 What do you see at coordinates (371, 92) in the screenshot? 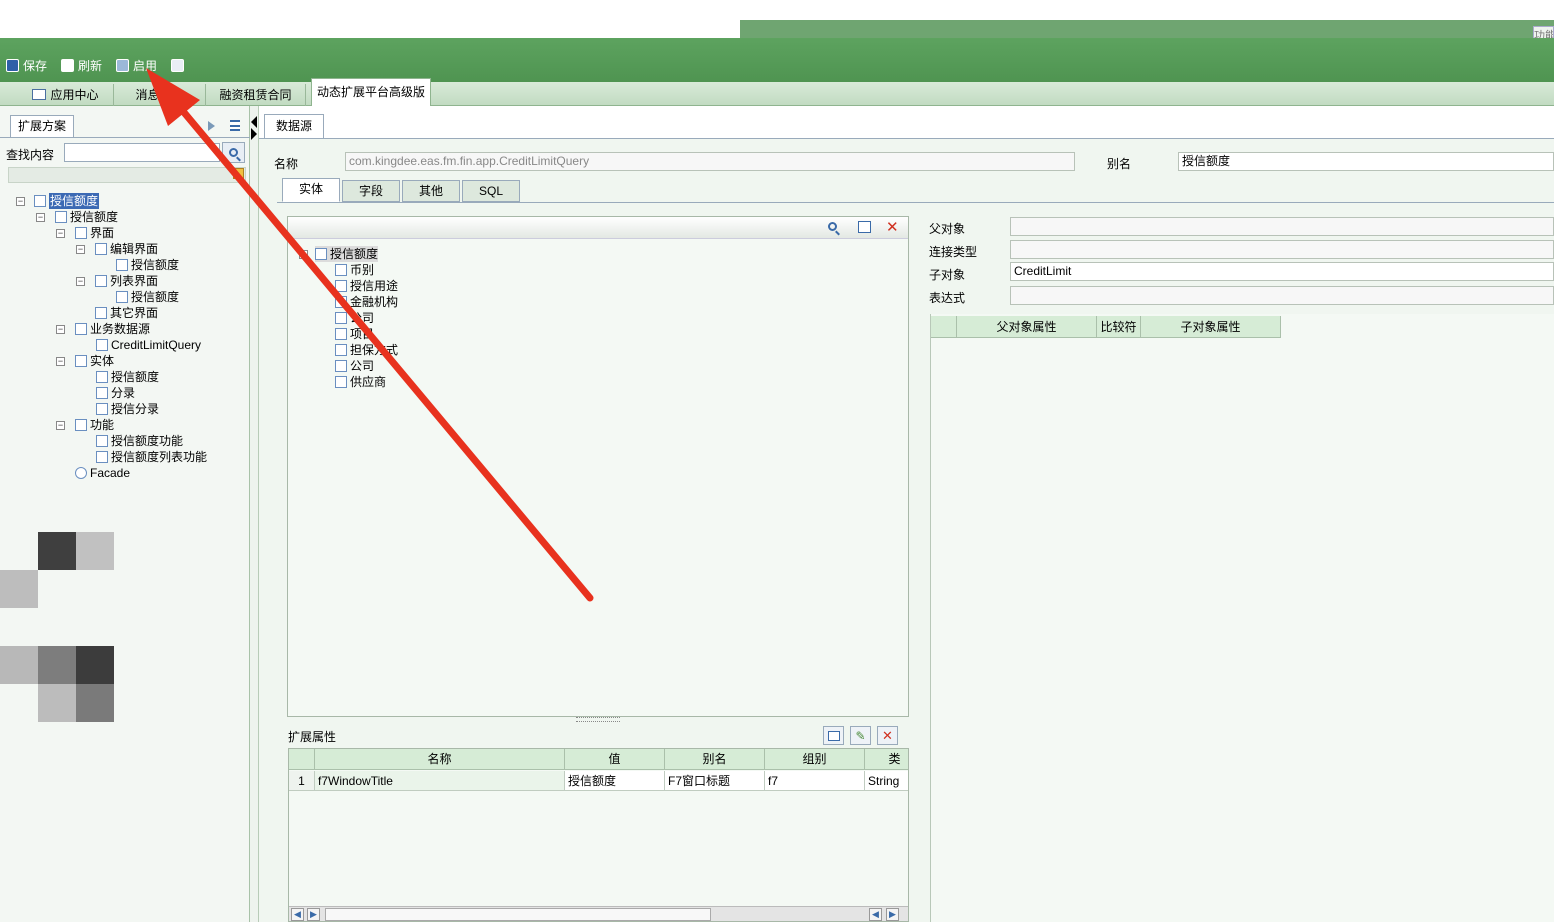
I see `tab-dynamic-extension: 动态扩展平台高级版` at bounding box center [371, 92].